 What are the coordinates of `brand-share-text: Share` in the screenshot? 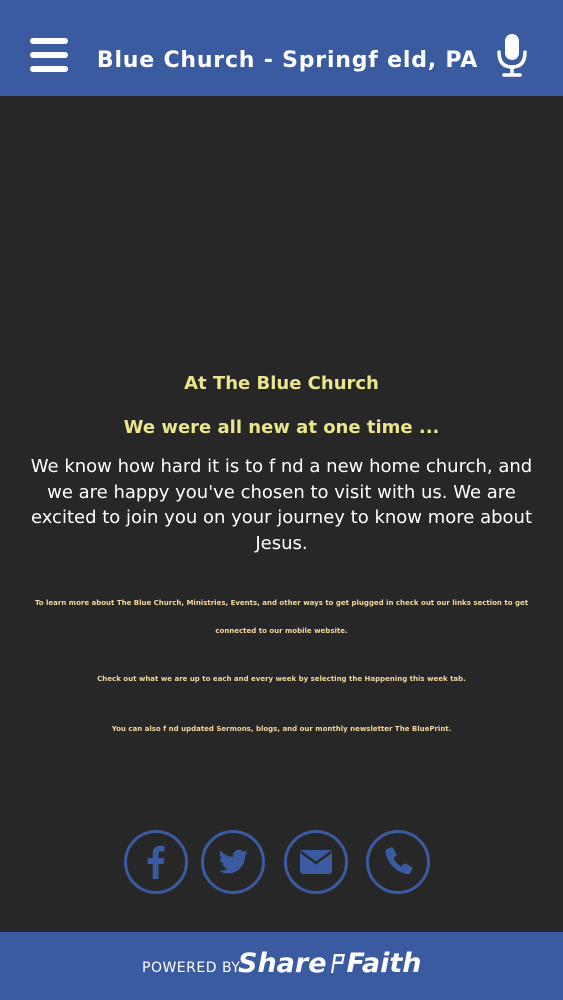 It's located at (282, 963).